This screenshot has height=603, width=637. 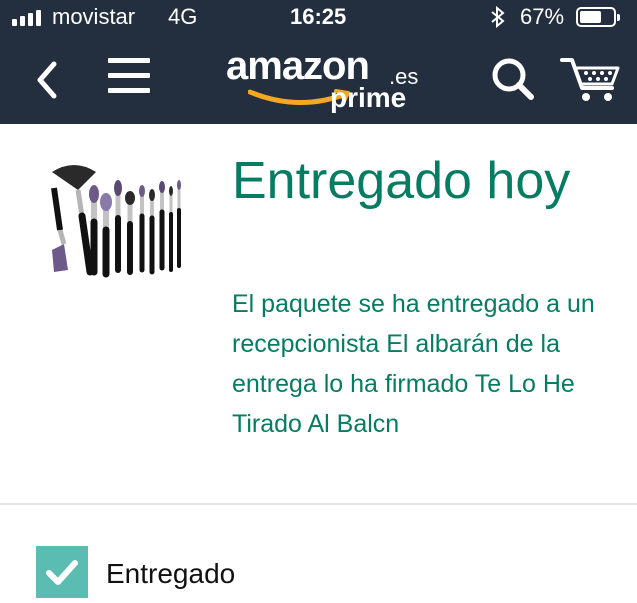 I want to click on search-button, so click(x=513, y=81).